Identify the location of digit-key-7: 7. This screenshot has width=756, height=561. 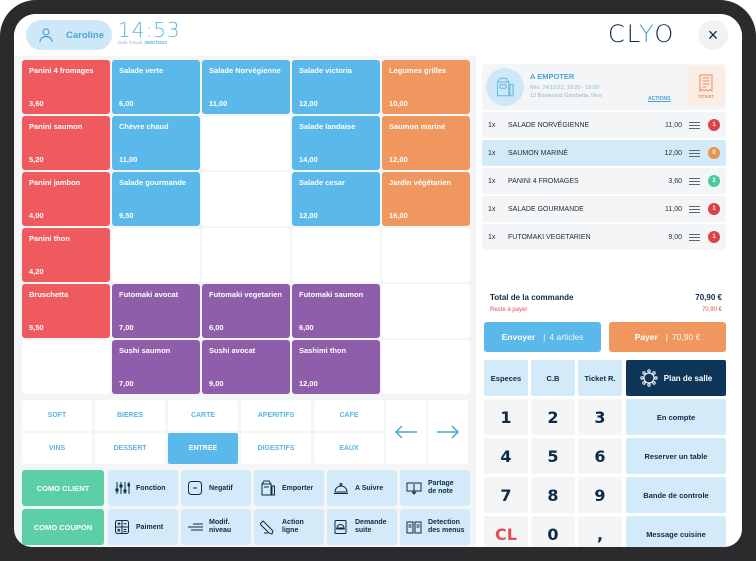
(506, 495).